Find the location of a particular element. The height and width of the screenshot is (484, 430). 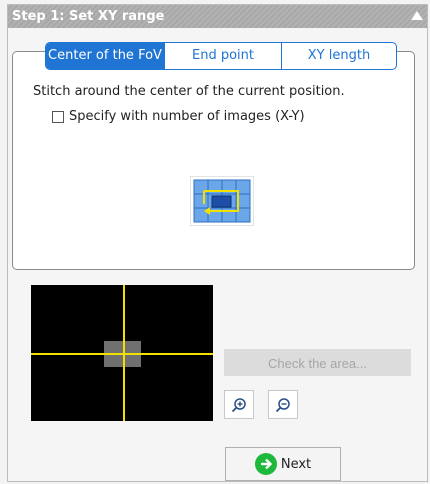

zoom-out-button is located at coordinates (283, 404).